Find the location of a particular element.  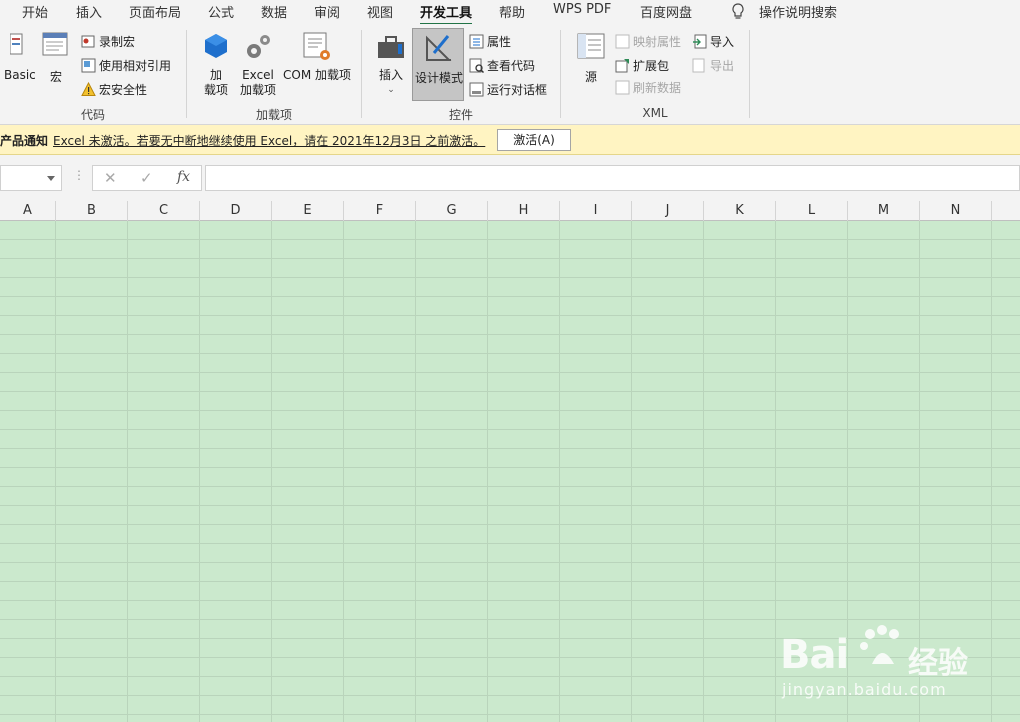

formula-controls: ✕ ✓ fx is located at coordinates (147, 178).